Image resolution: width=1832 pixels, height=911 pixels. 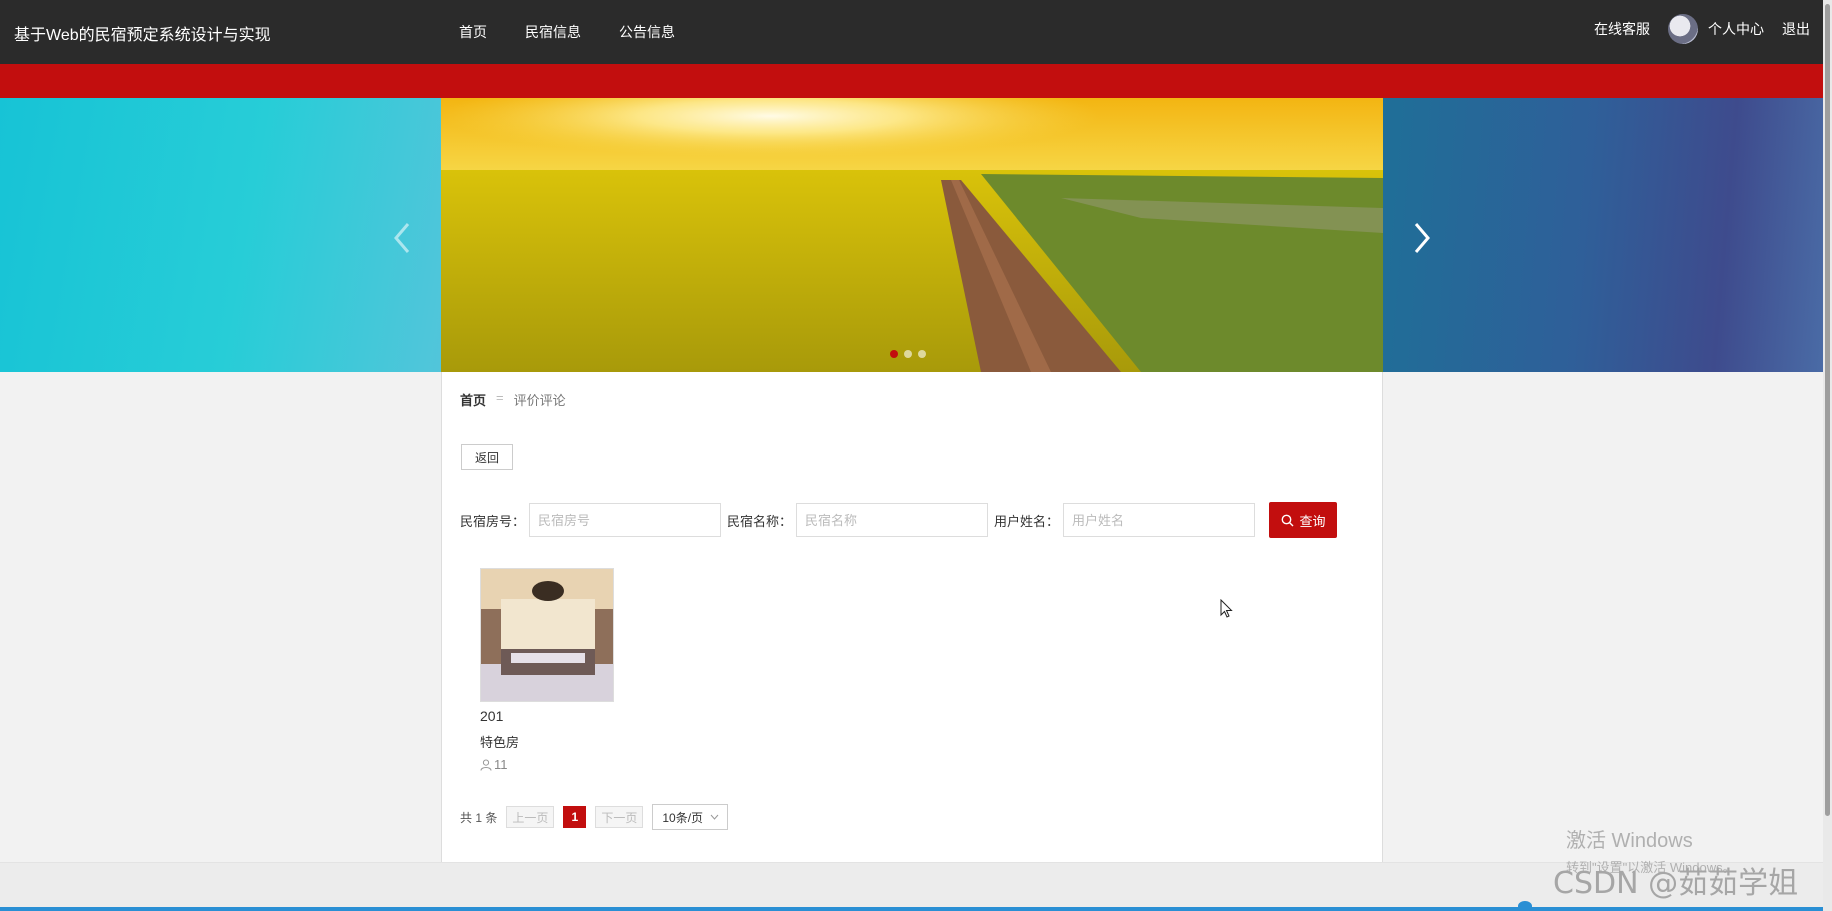 I want to click on query-button: 查询, so click(x=1303, y=520).